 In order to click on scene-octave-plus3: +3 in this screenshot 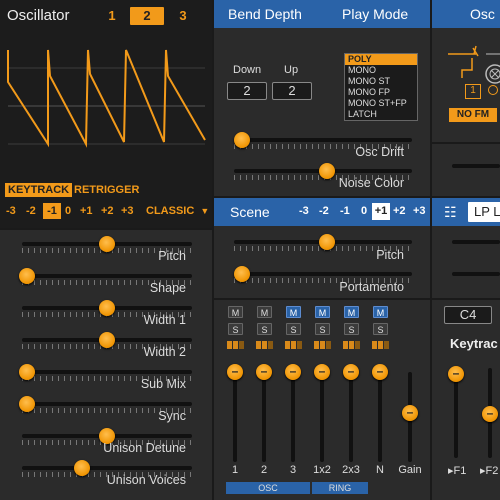, I will do `click(419, 211)`.